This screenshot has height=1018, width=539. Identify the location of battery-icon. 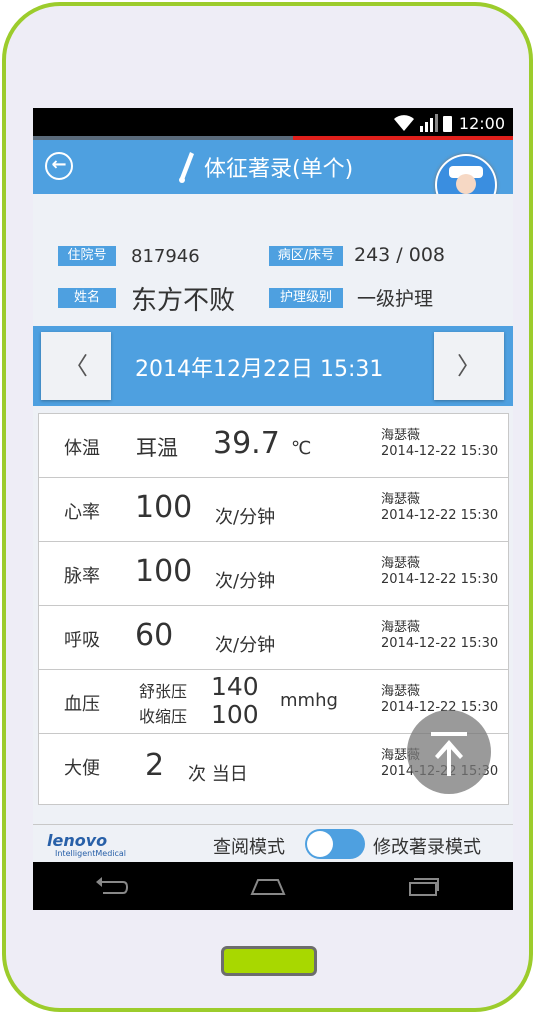
(447, 124).